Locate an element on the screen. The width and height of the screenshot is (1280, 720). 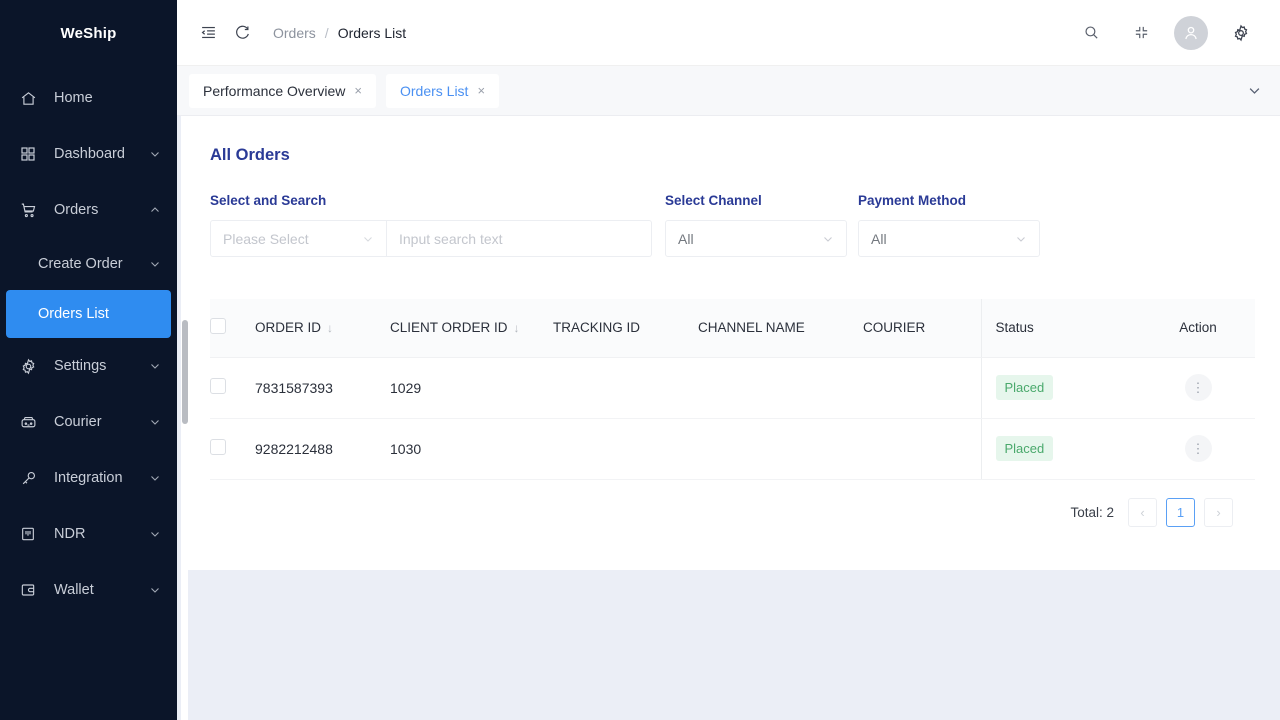
channel-select: All is located at coordinates (756, 238).